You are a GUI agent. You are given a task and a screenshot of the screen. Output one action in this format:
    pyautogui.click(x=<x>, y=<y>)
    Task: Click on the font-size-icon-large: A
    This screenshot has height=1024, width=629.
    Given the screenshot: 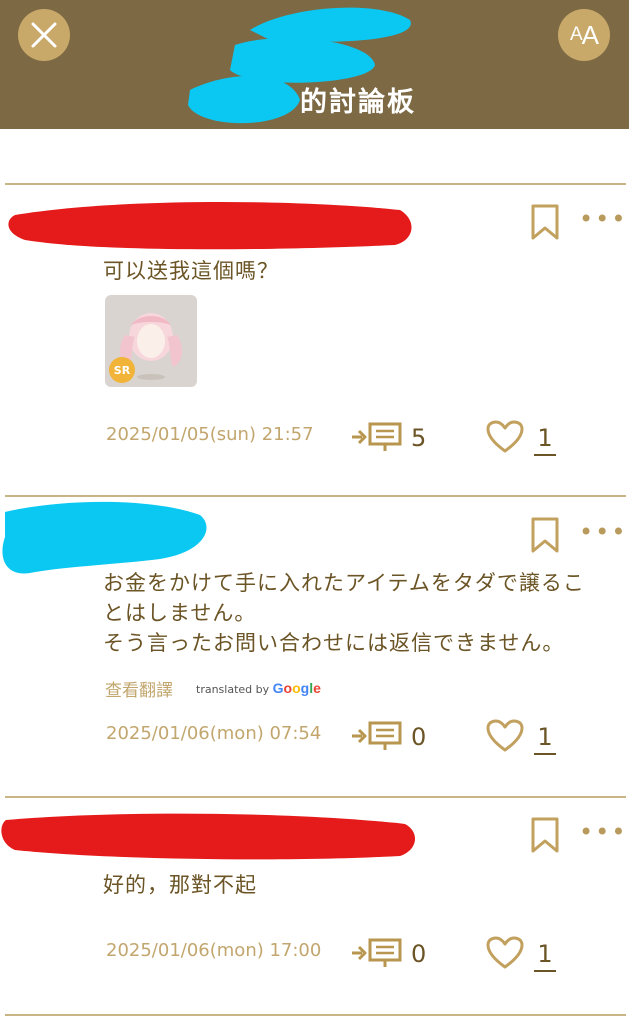 What is the action you would take?
    pyautogui.click(x=590, y=34)
    